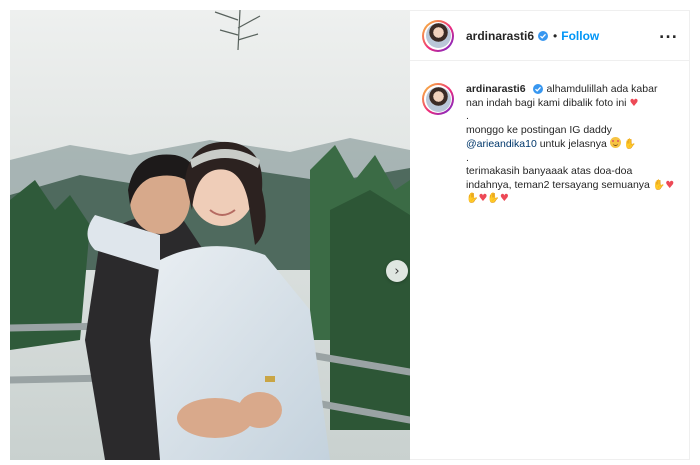 The image size is (700, 465). What do you see at coordinates (496, 89) in the screenshot?
I see `caption-username: ardinarasti6` at bounding box center [496, 89].